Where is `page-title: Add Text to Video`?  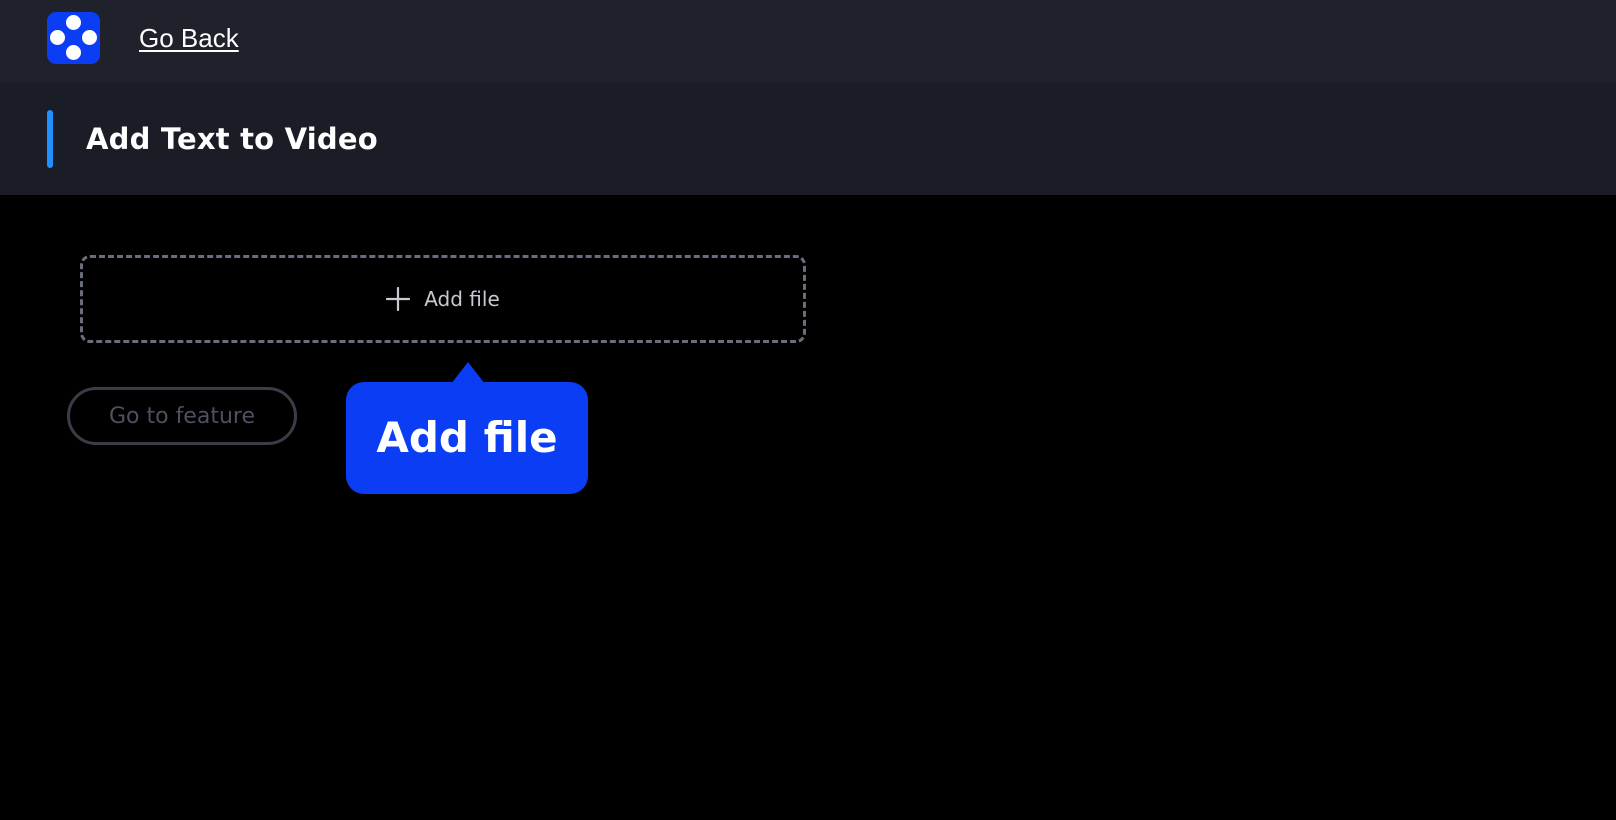 page-title: Add Text to Video is located at coordinates (232, 139).